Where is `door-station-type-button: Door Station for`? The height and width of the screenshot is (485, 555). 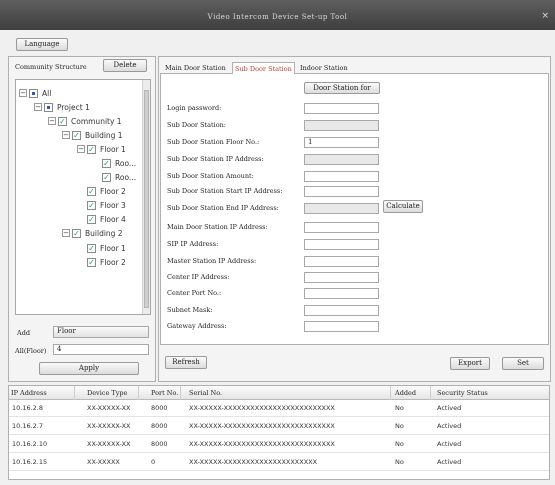
door-station-type-button: Door Station for is located at coordinates (342, 88).